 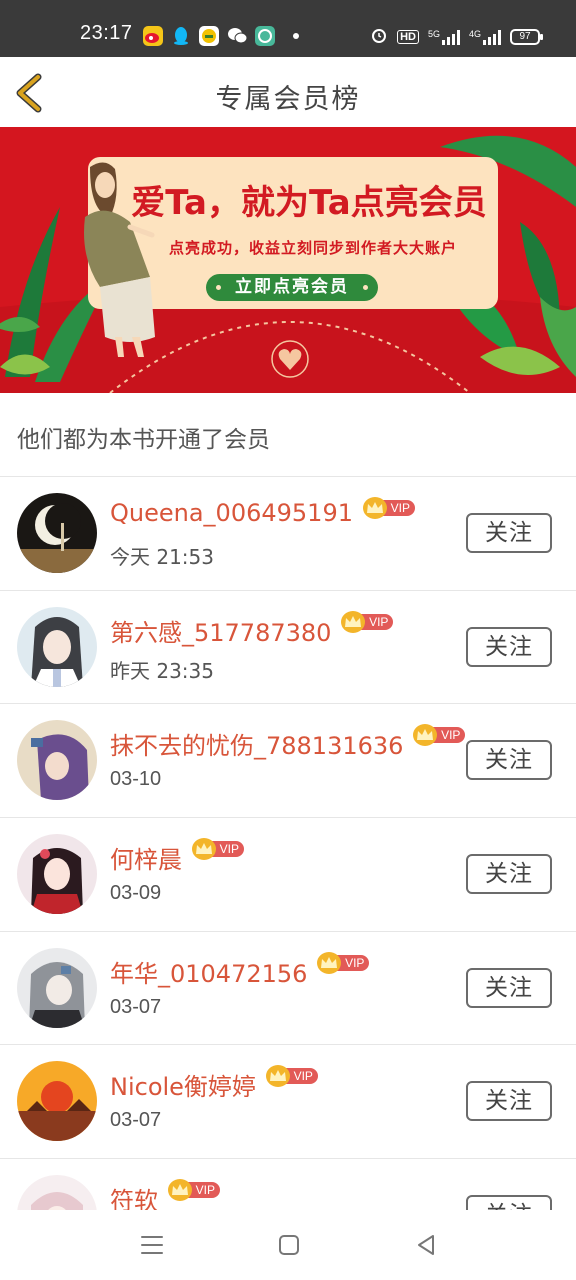 What do you see at coordinates (433, 33) in the screenshot?
I see `signal-5g-label: 5G` at bounding box center [433, 33].